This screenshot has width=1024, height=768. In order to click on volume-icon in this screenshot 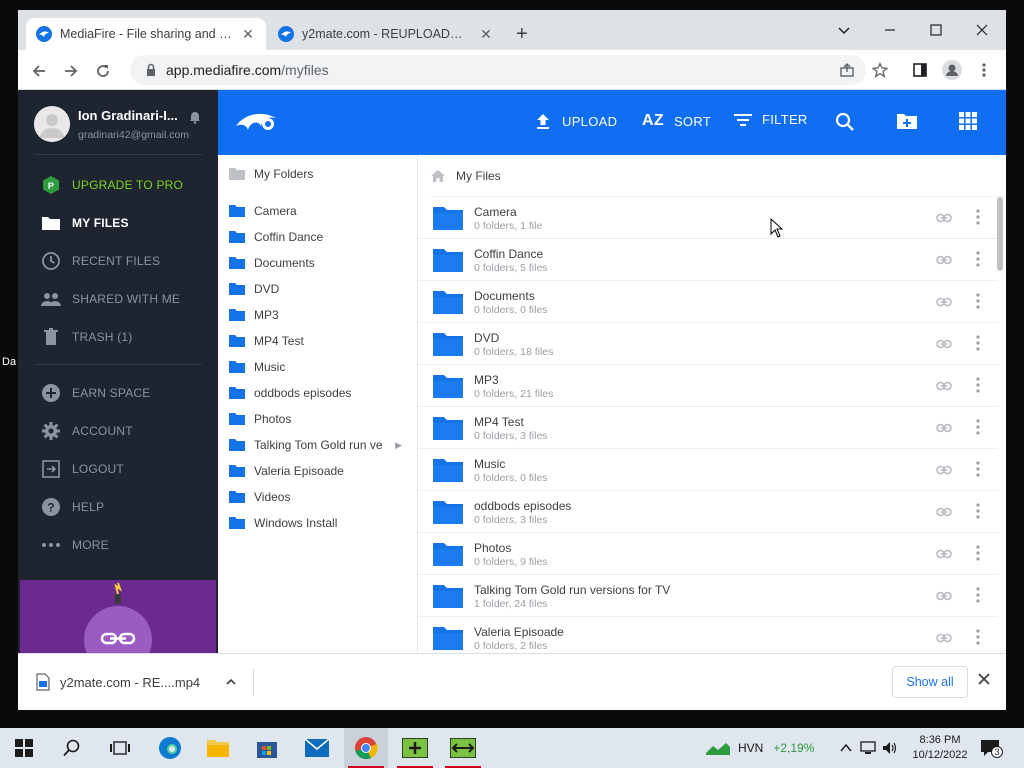, I will do `click(890, 748)`.